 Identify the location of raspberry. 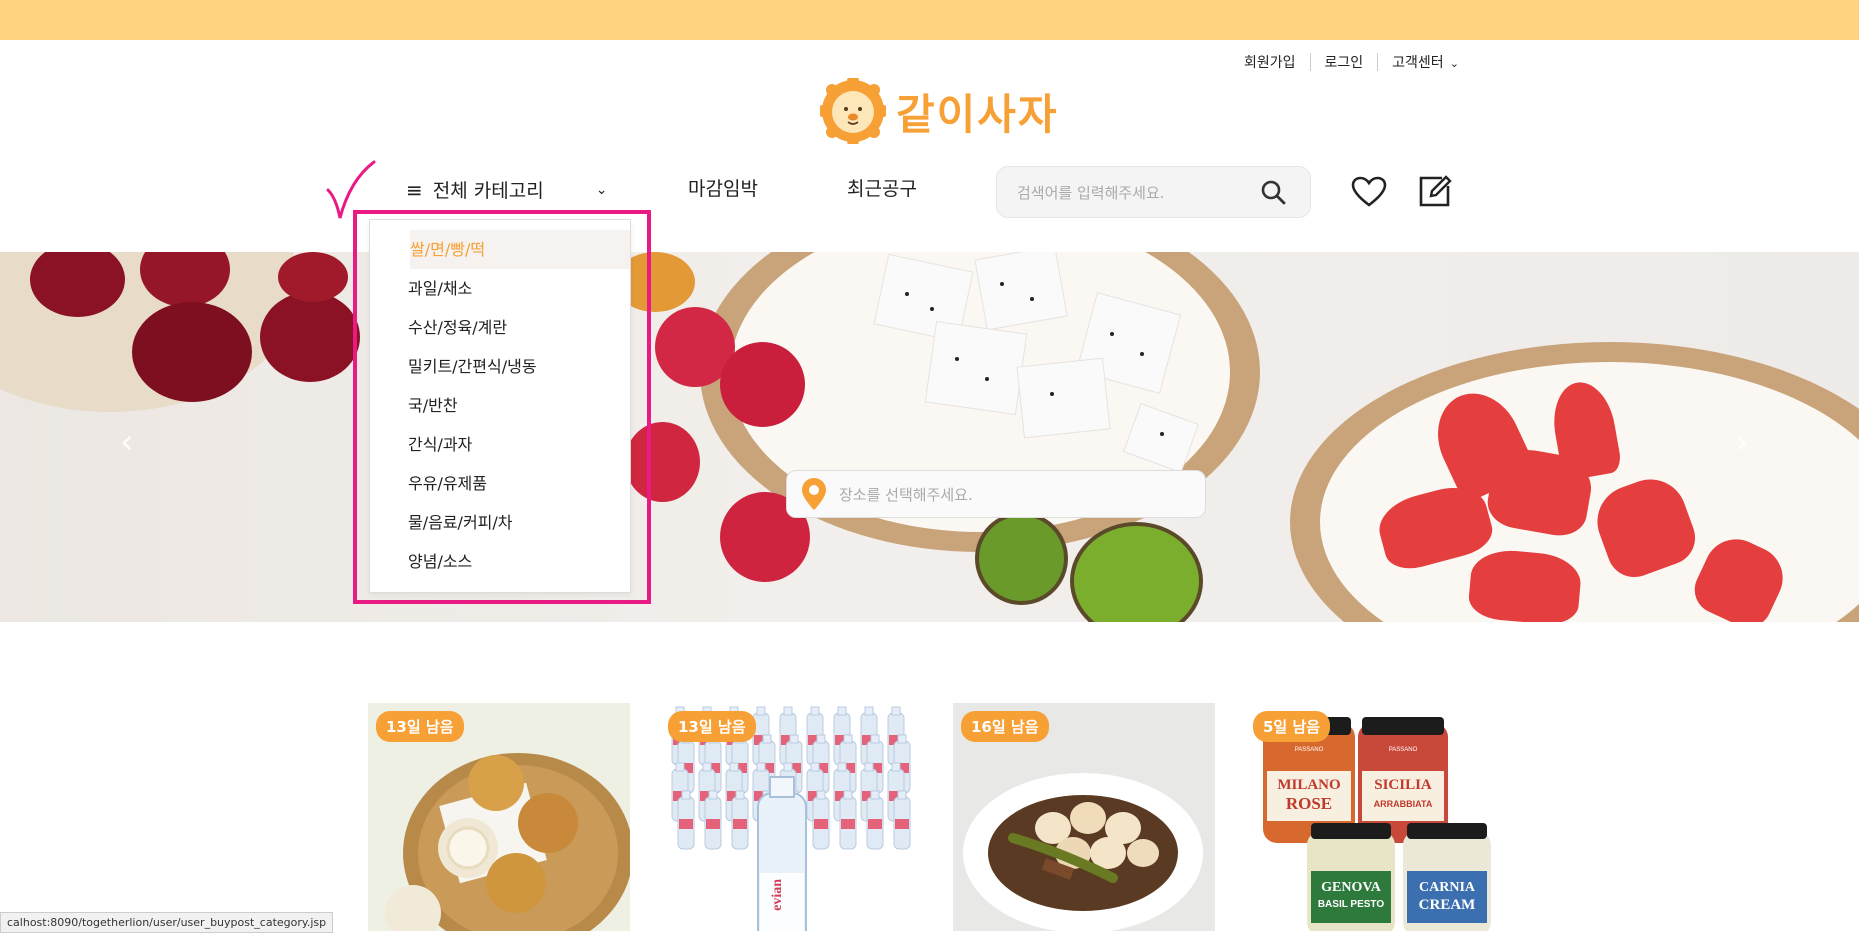
(762, 384).